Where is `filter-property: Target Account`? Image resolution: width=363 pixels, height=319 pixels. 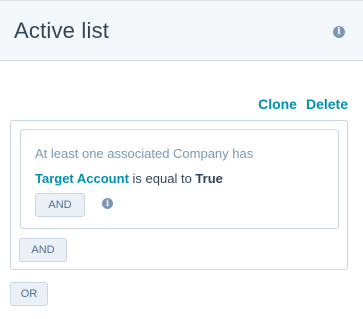 filter-property: Target Account is located at coordinates (82, 178).